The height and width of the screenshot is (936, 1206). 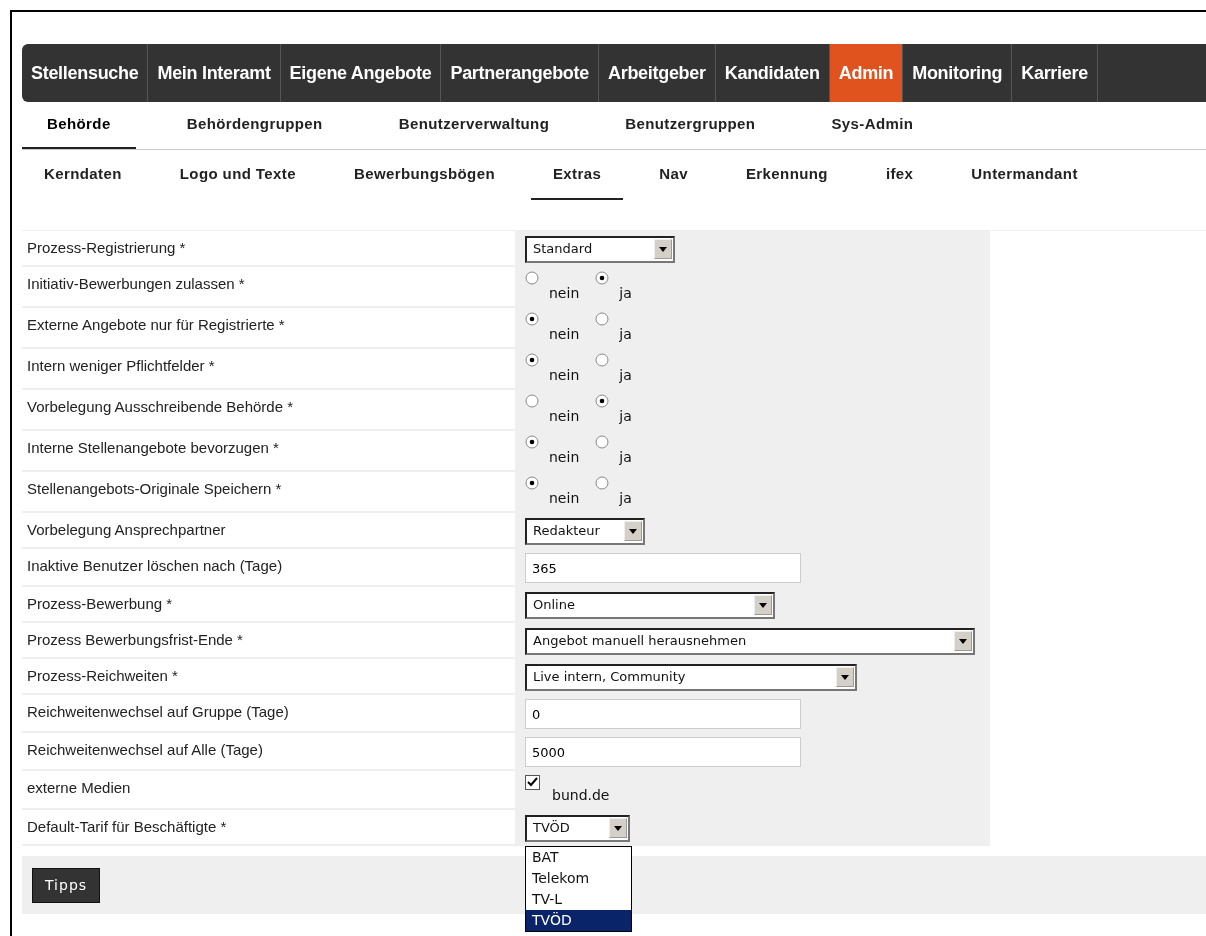 I want to click on input-field: 365, so click(x=663, y=568).